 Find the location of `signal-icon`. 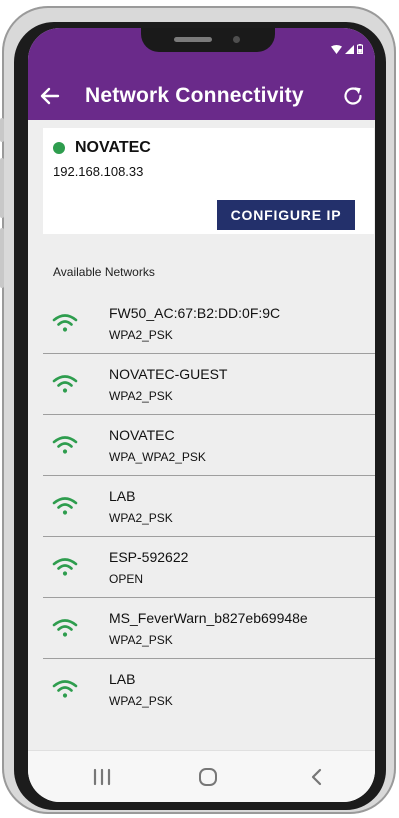

signal-icon is located at coordinates (349, 49).